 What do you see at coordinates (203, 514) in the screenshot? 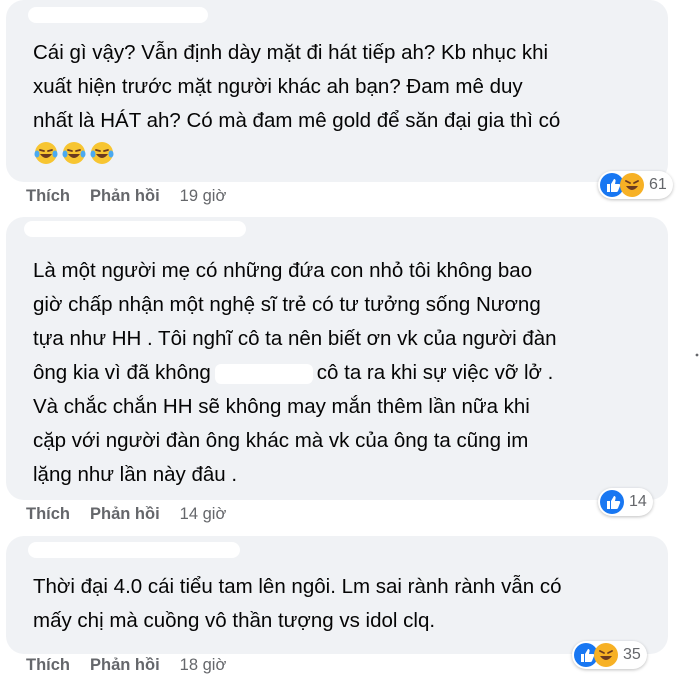
I see `comment-timestamp: 14 giờ` at bounding box center [203, 514].